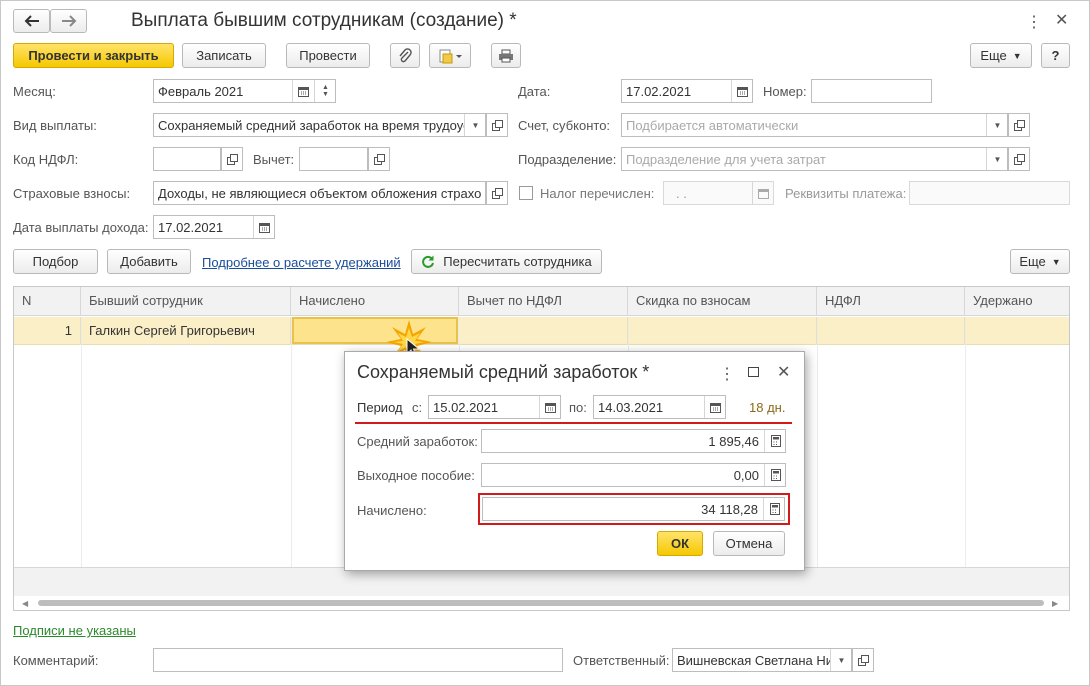 The width and height of the screenshot is (1090, 686). What do you see at coordinates (506, 261) in the screenshot?
I see `recalc-button: Пересчитать сотрудника` at bounding box center [506, 261].